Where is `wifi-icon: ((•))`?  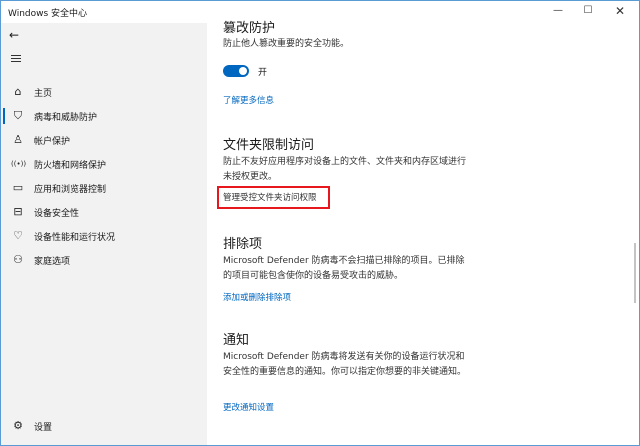 wifi-icon: ((•)) is located at coordinates (19, 164).